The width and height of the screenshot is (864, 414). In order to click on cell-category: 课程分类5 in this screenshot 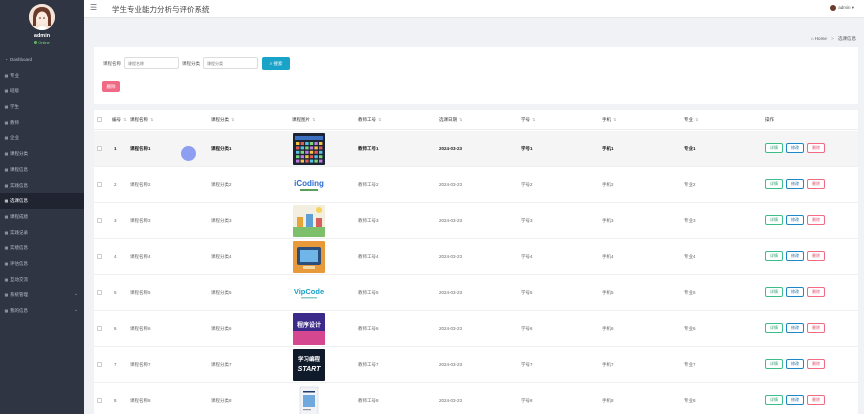, I will do `click(221, 292)`.